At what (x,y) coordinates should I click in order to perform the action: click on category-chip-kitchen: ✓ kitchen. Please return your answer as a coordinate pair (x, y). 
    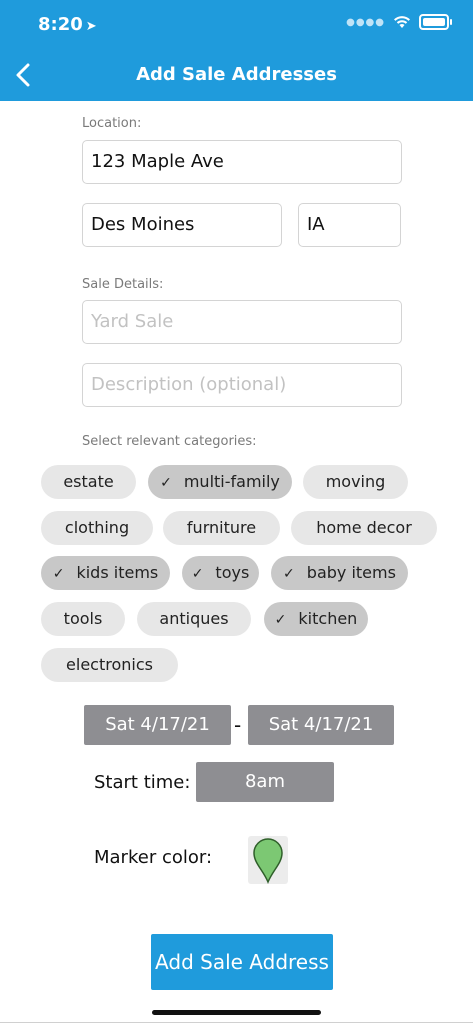
    Looking at the image, I should click on (316, 619).